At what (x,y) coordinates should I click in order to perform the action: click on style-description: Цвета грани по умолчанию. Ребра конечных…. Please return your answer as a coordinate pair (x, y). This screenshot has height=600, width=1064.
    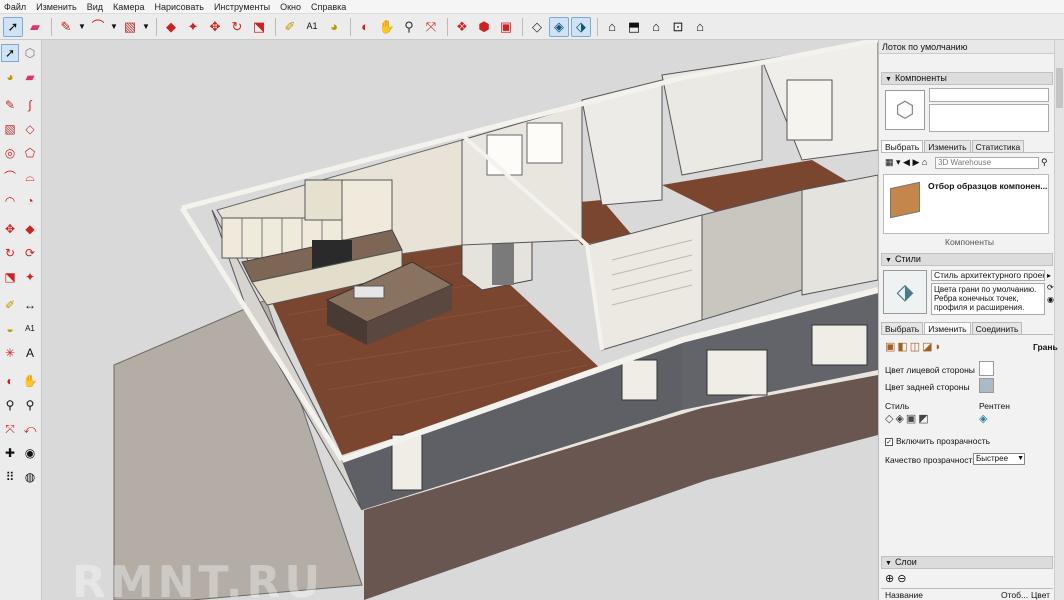
    Looking at the image, I should click on (988, 299).